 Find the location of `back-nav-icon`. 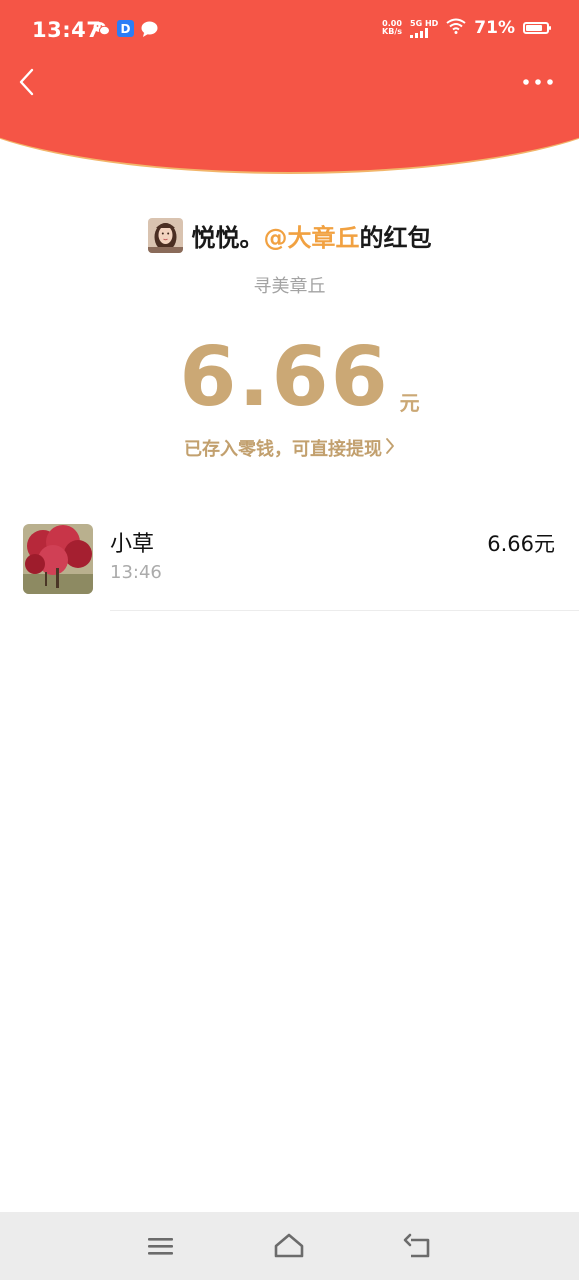

back-nav-icon is located at coordinates (416, 1245).